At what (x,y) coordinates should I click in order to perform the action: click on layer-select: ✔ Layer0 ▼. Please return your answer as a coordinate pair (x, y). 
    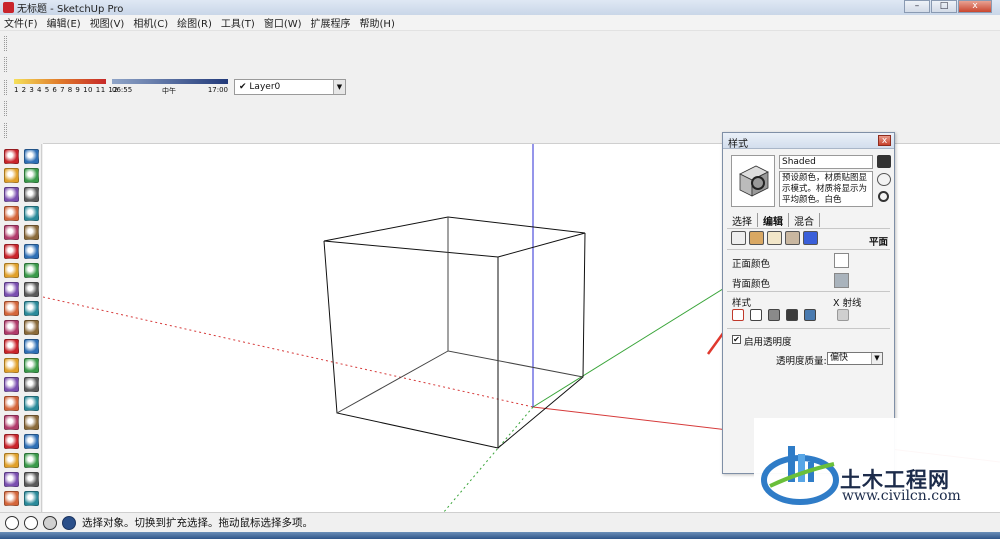
    Looking at the image, I should click on (290, 87).